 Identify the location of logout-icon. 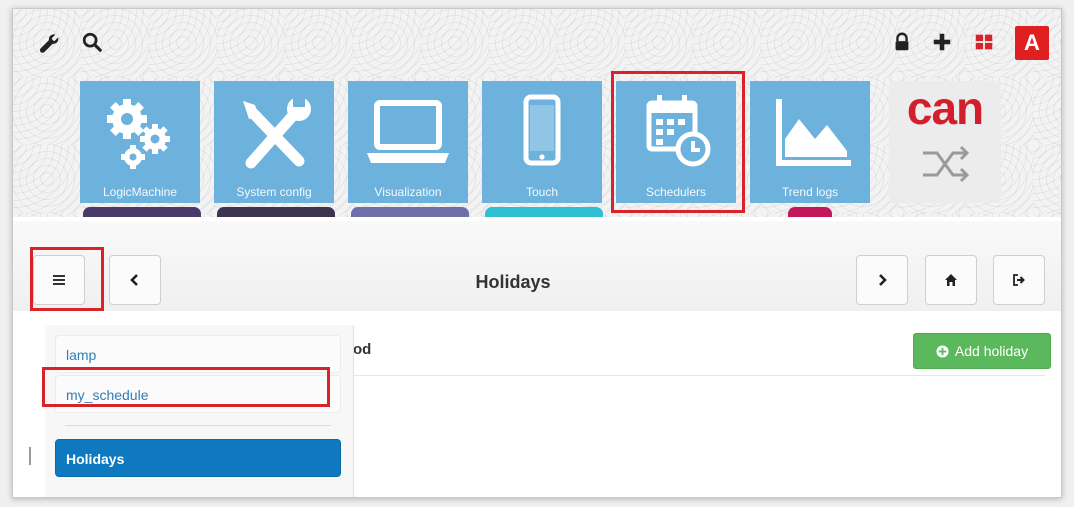
(1019, 280).